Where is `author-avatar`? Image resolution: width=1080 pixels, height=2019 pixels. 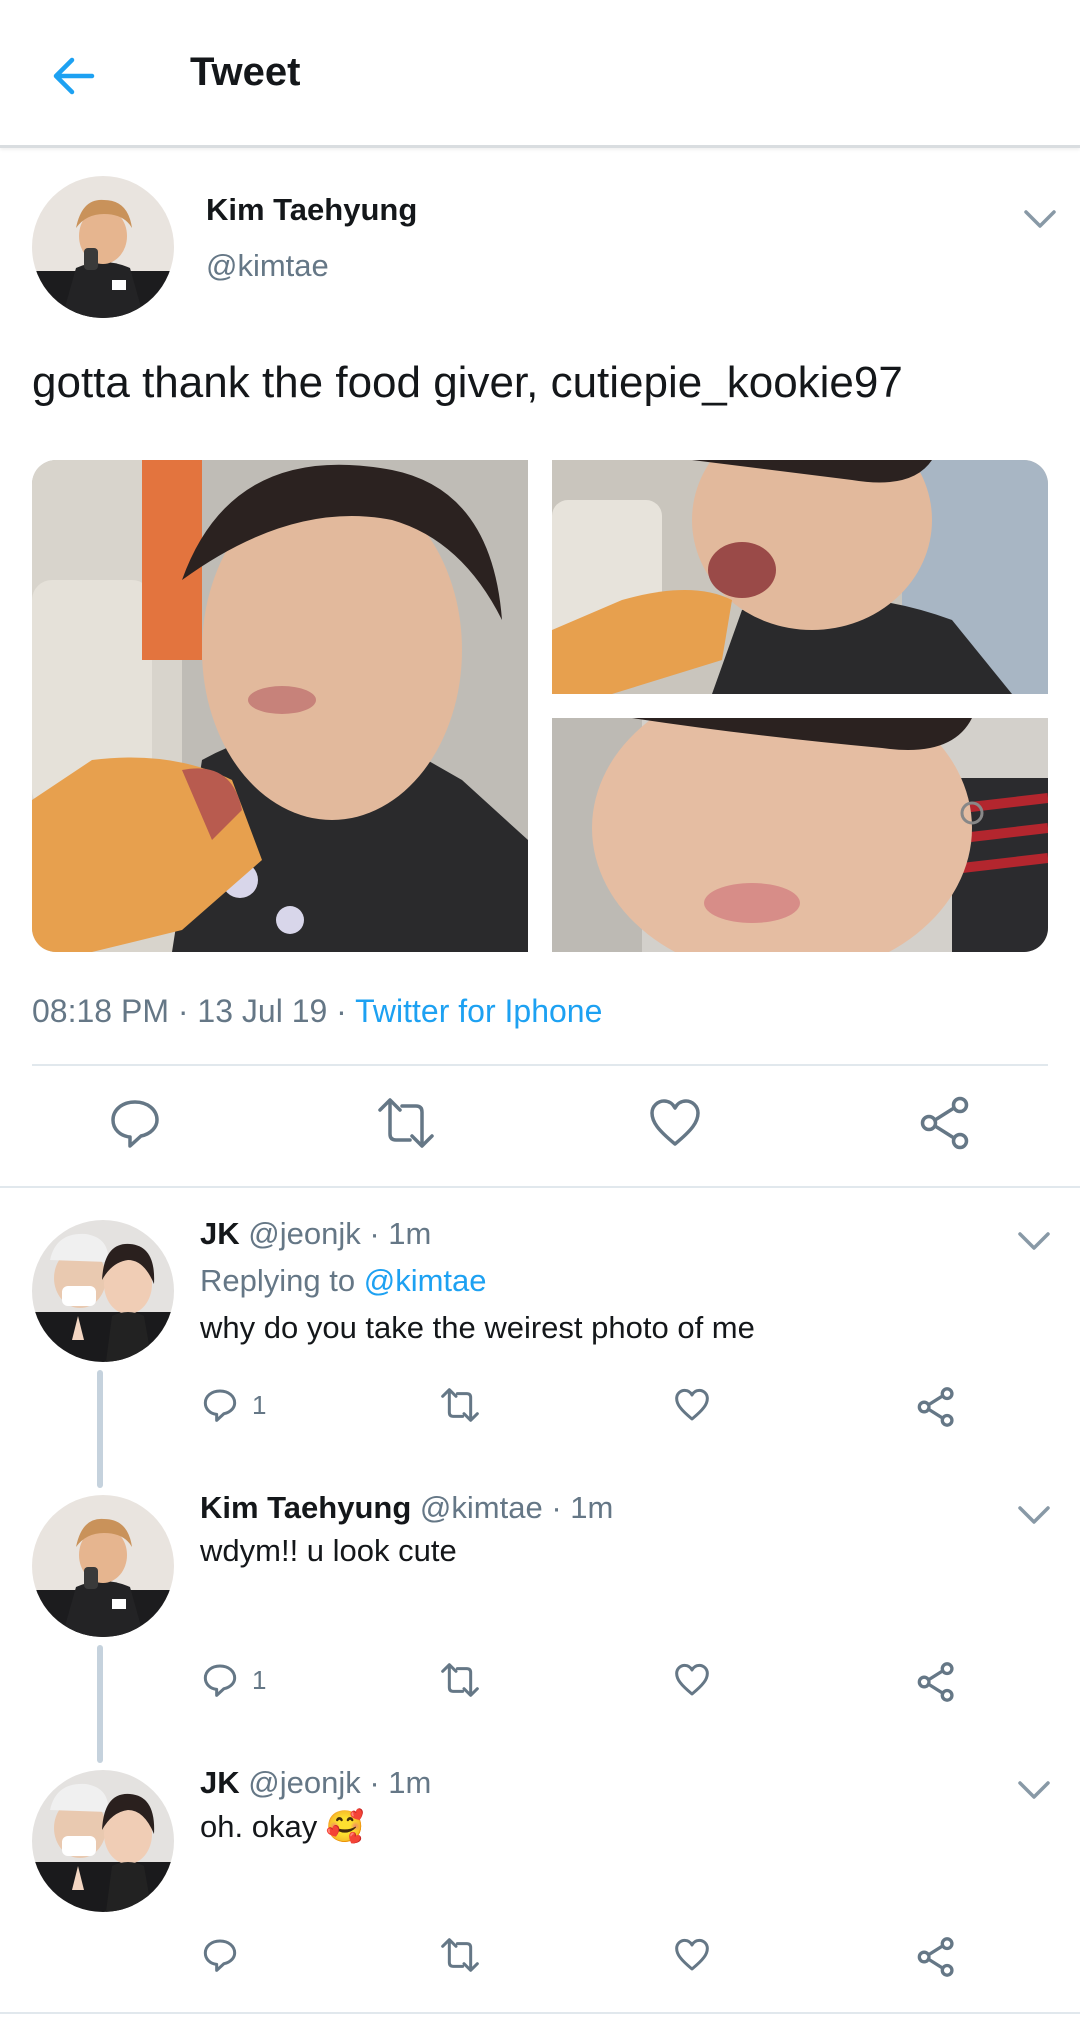 author-avatar is located at coordinates (103, 247).